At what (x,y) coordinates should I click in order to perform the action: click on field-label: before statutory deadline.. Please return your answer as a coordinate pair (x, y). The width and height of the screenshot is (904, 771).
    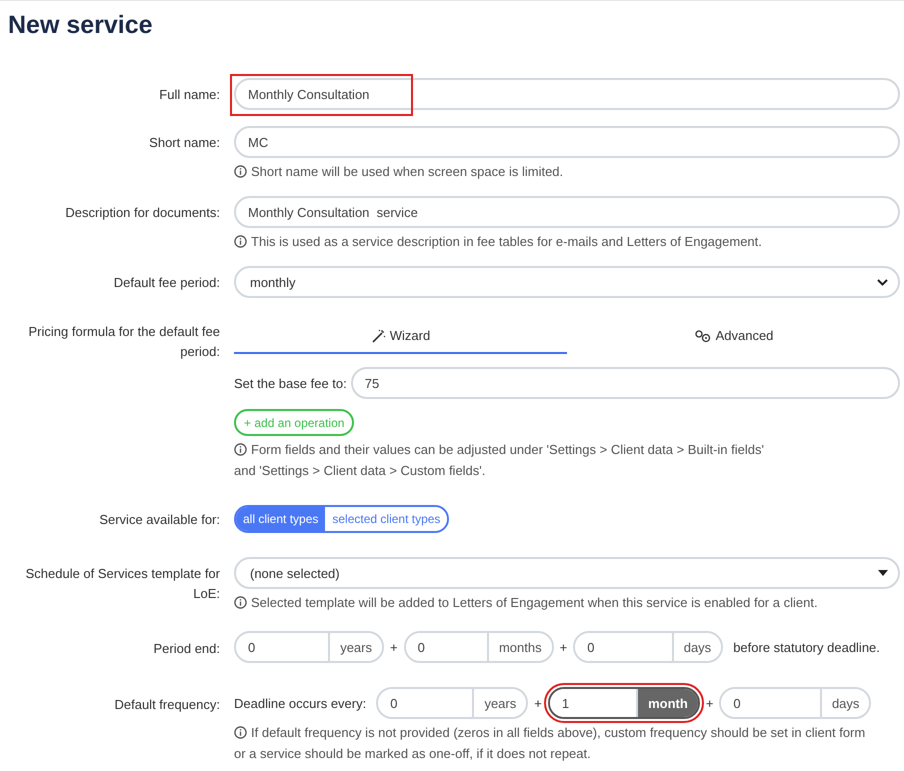
    Looking at the image, I should click on (806, 647).